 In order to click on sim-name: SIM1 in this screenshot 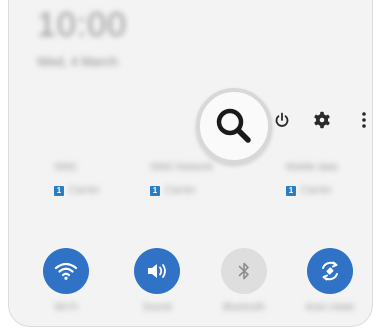, I will do `click(66, 167)`.